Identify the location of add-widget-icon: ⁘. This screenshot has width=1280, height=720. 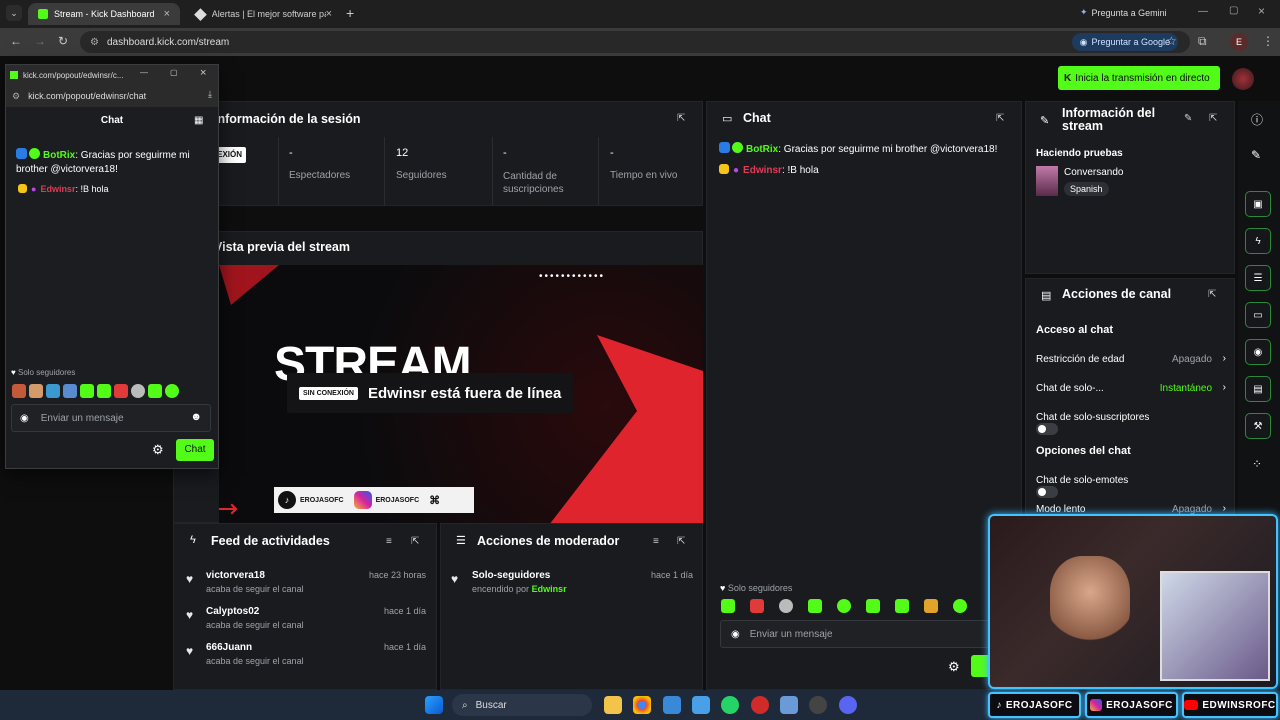
(1257, 464).